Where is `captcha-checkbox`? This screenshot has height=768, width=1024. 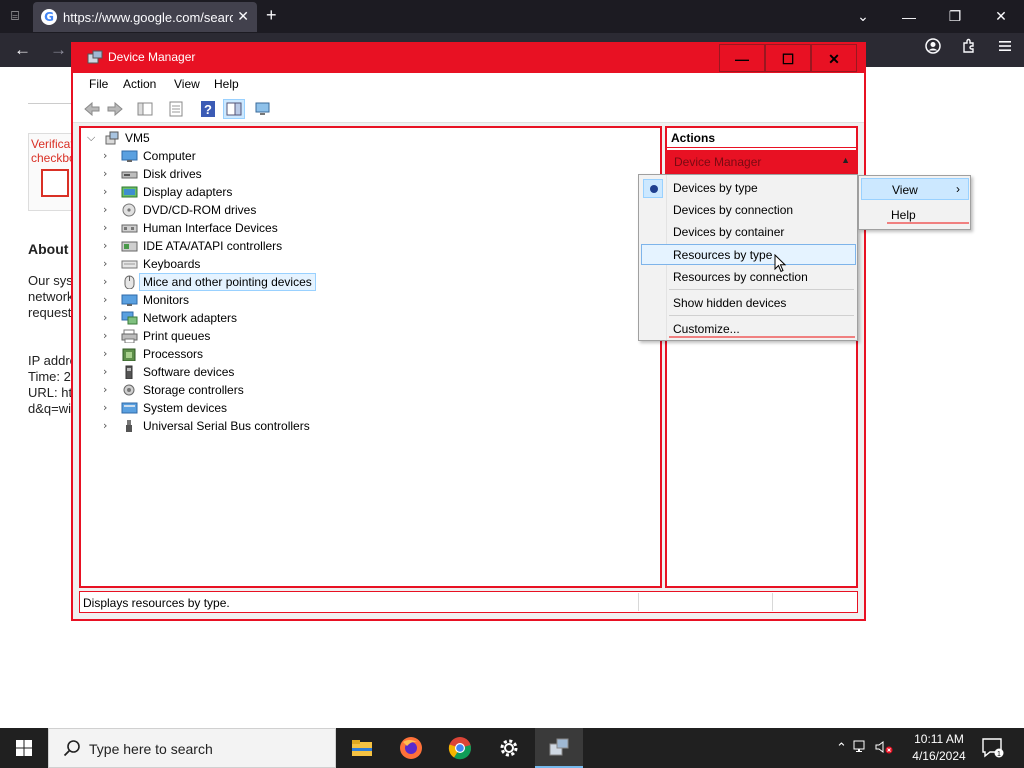 captcha-checkbox is located at coordinates (55, 183).